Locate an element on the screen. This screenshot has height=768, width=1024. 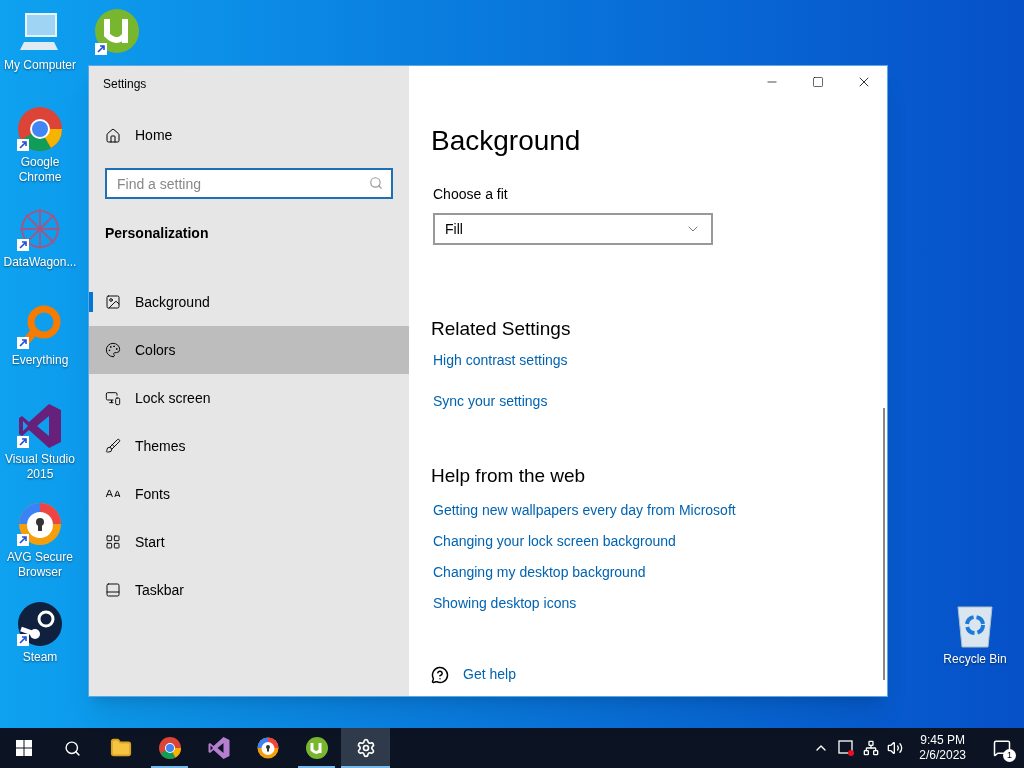
help-link: Getting new wallpapers every day from Microsoft is located at coordinates (584, 510).